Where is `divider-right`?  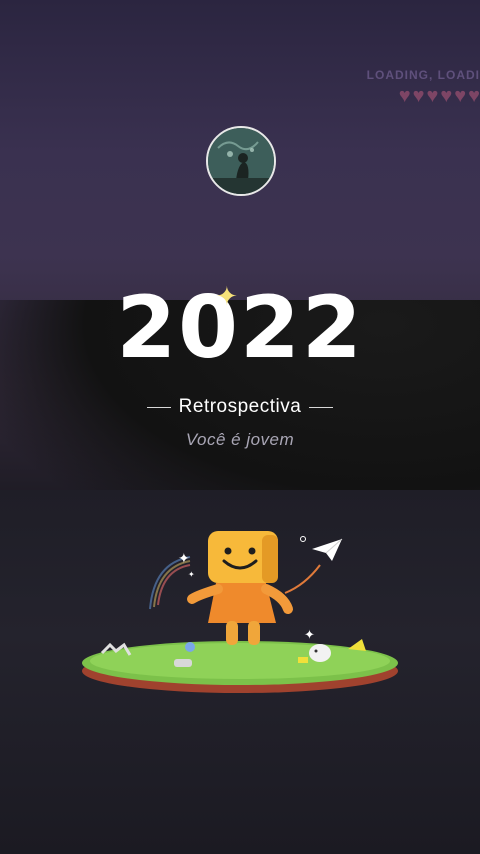
divider-right is located at coordinates (321, 407).